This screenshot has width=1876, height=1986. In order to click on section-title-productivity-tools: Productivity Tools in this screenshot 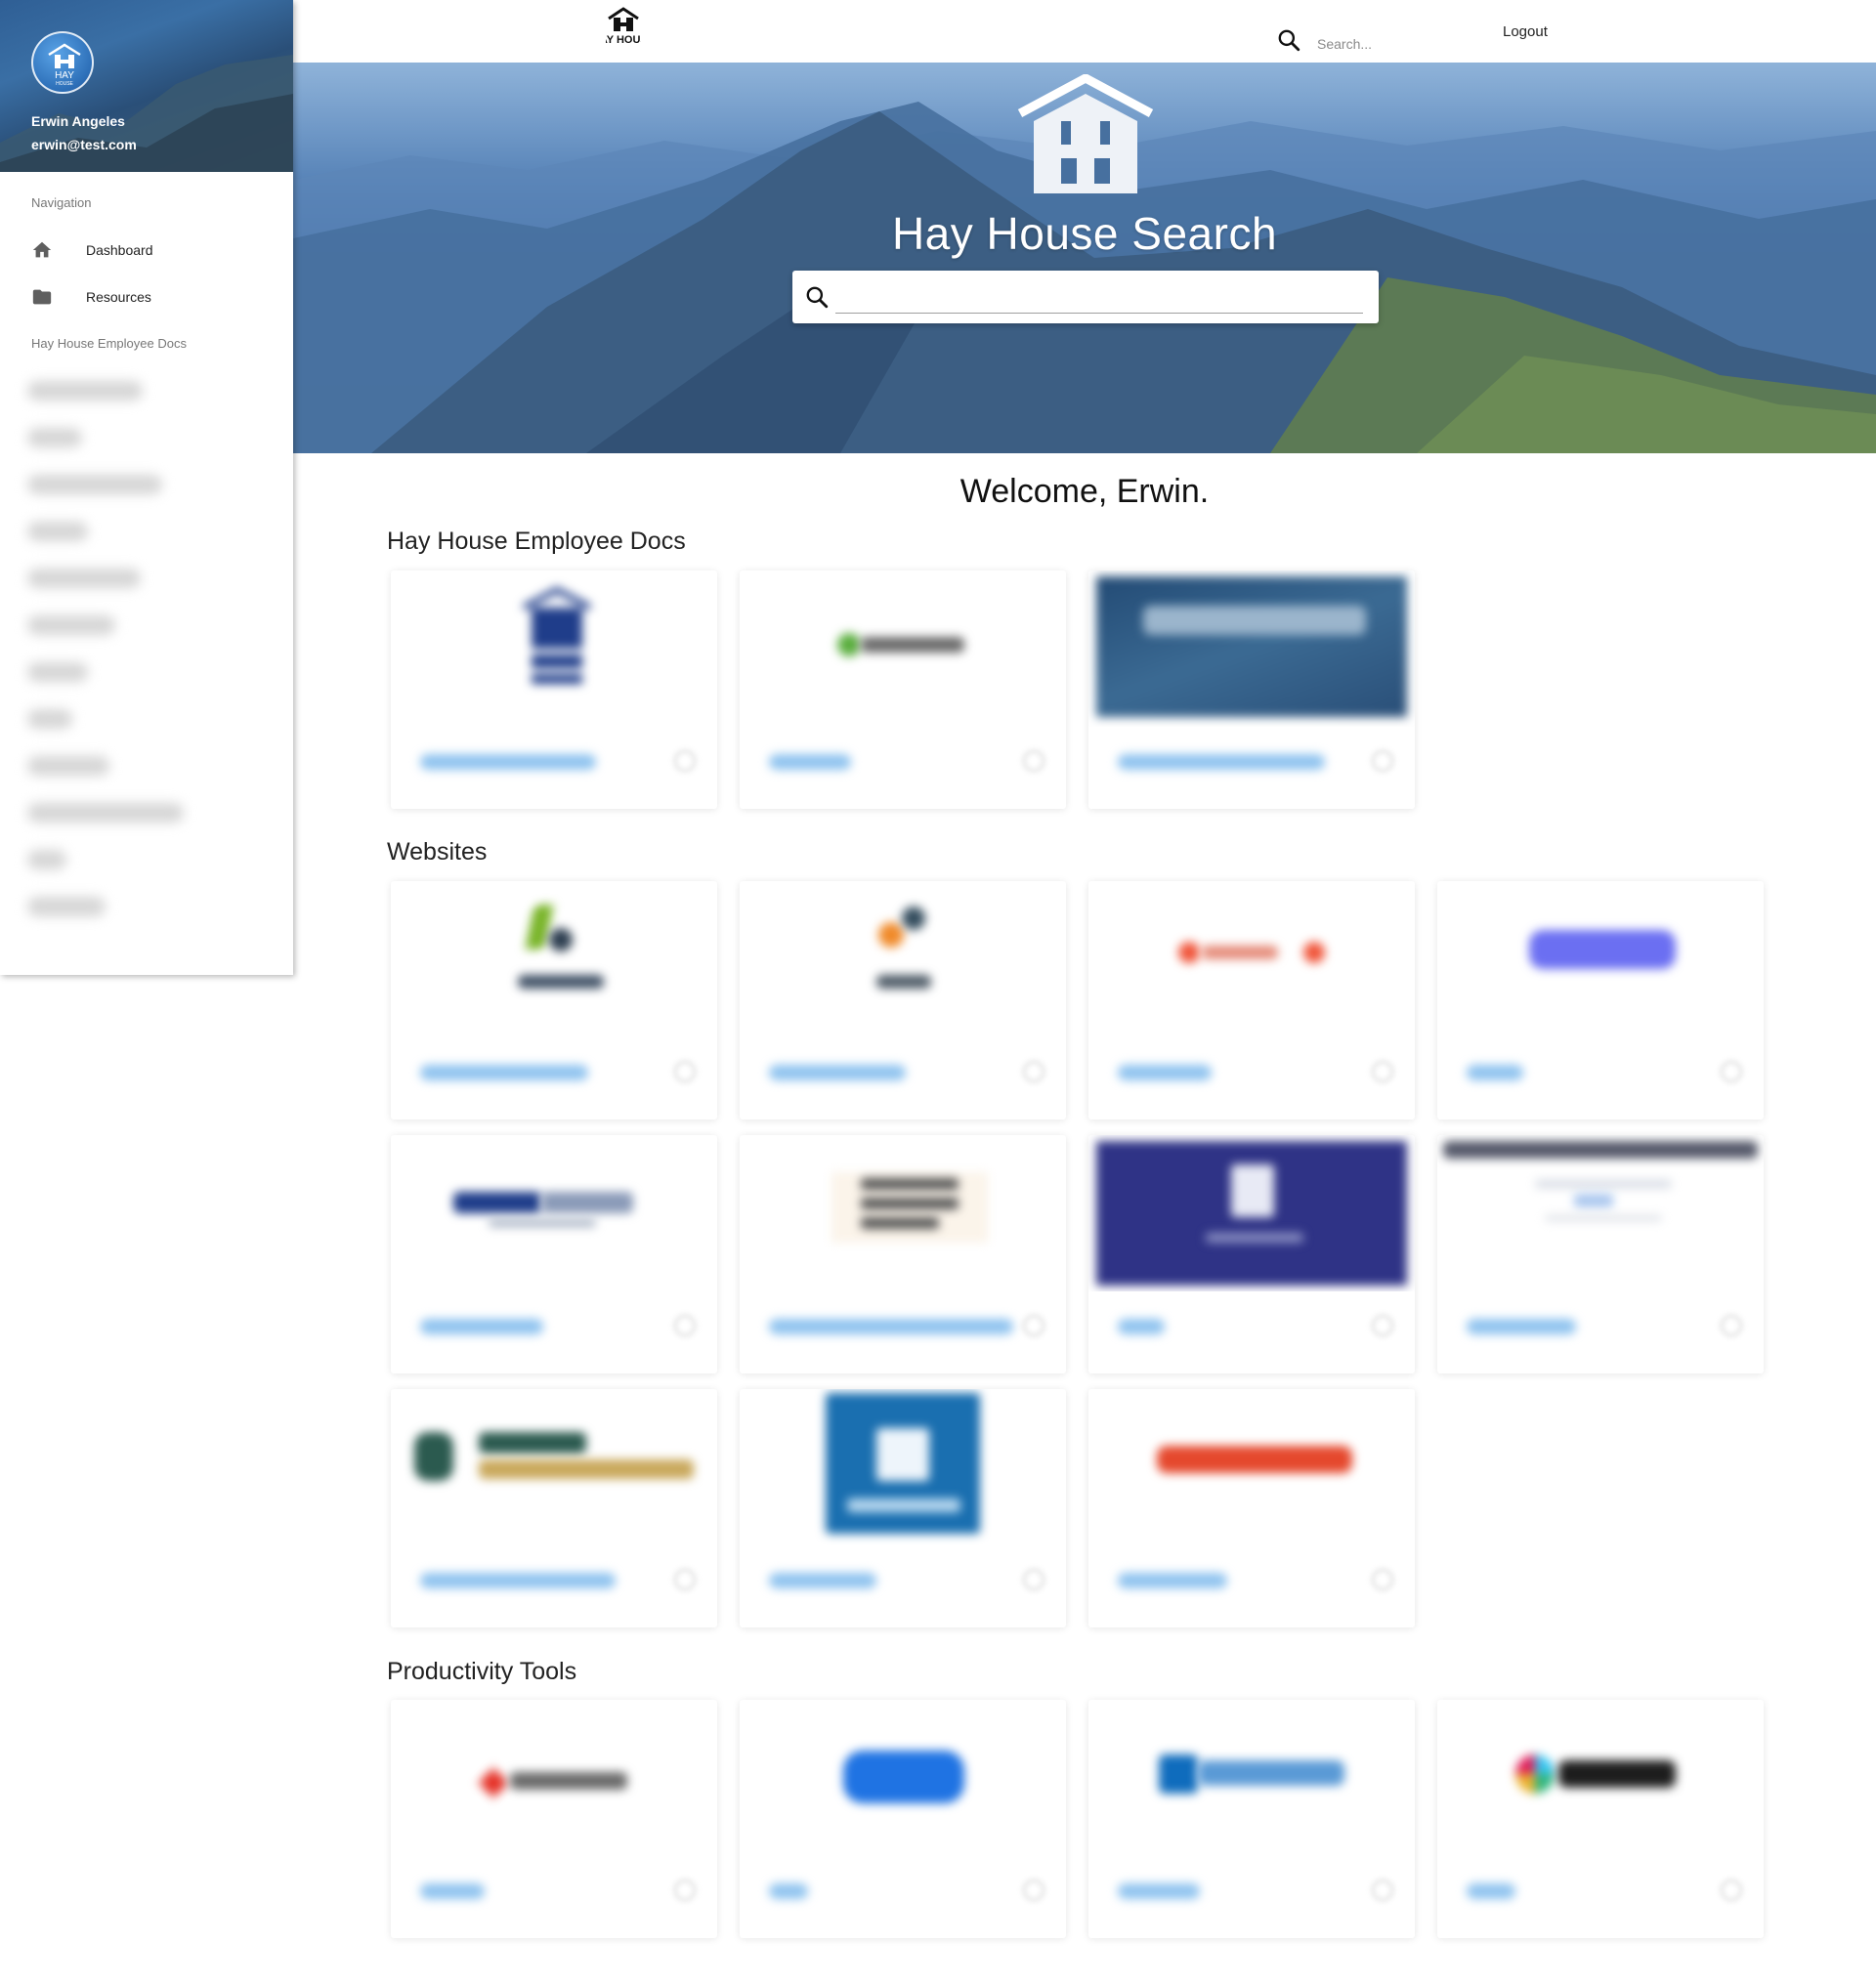, I will do `click(482, 1671)`.